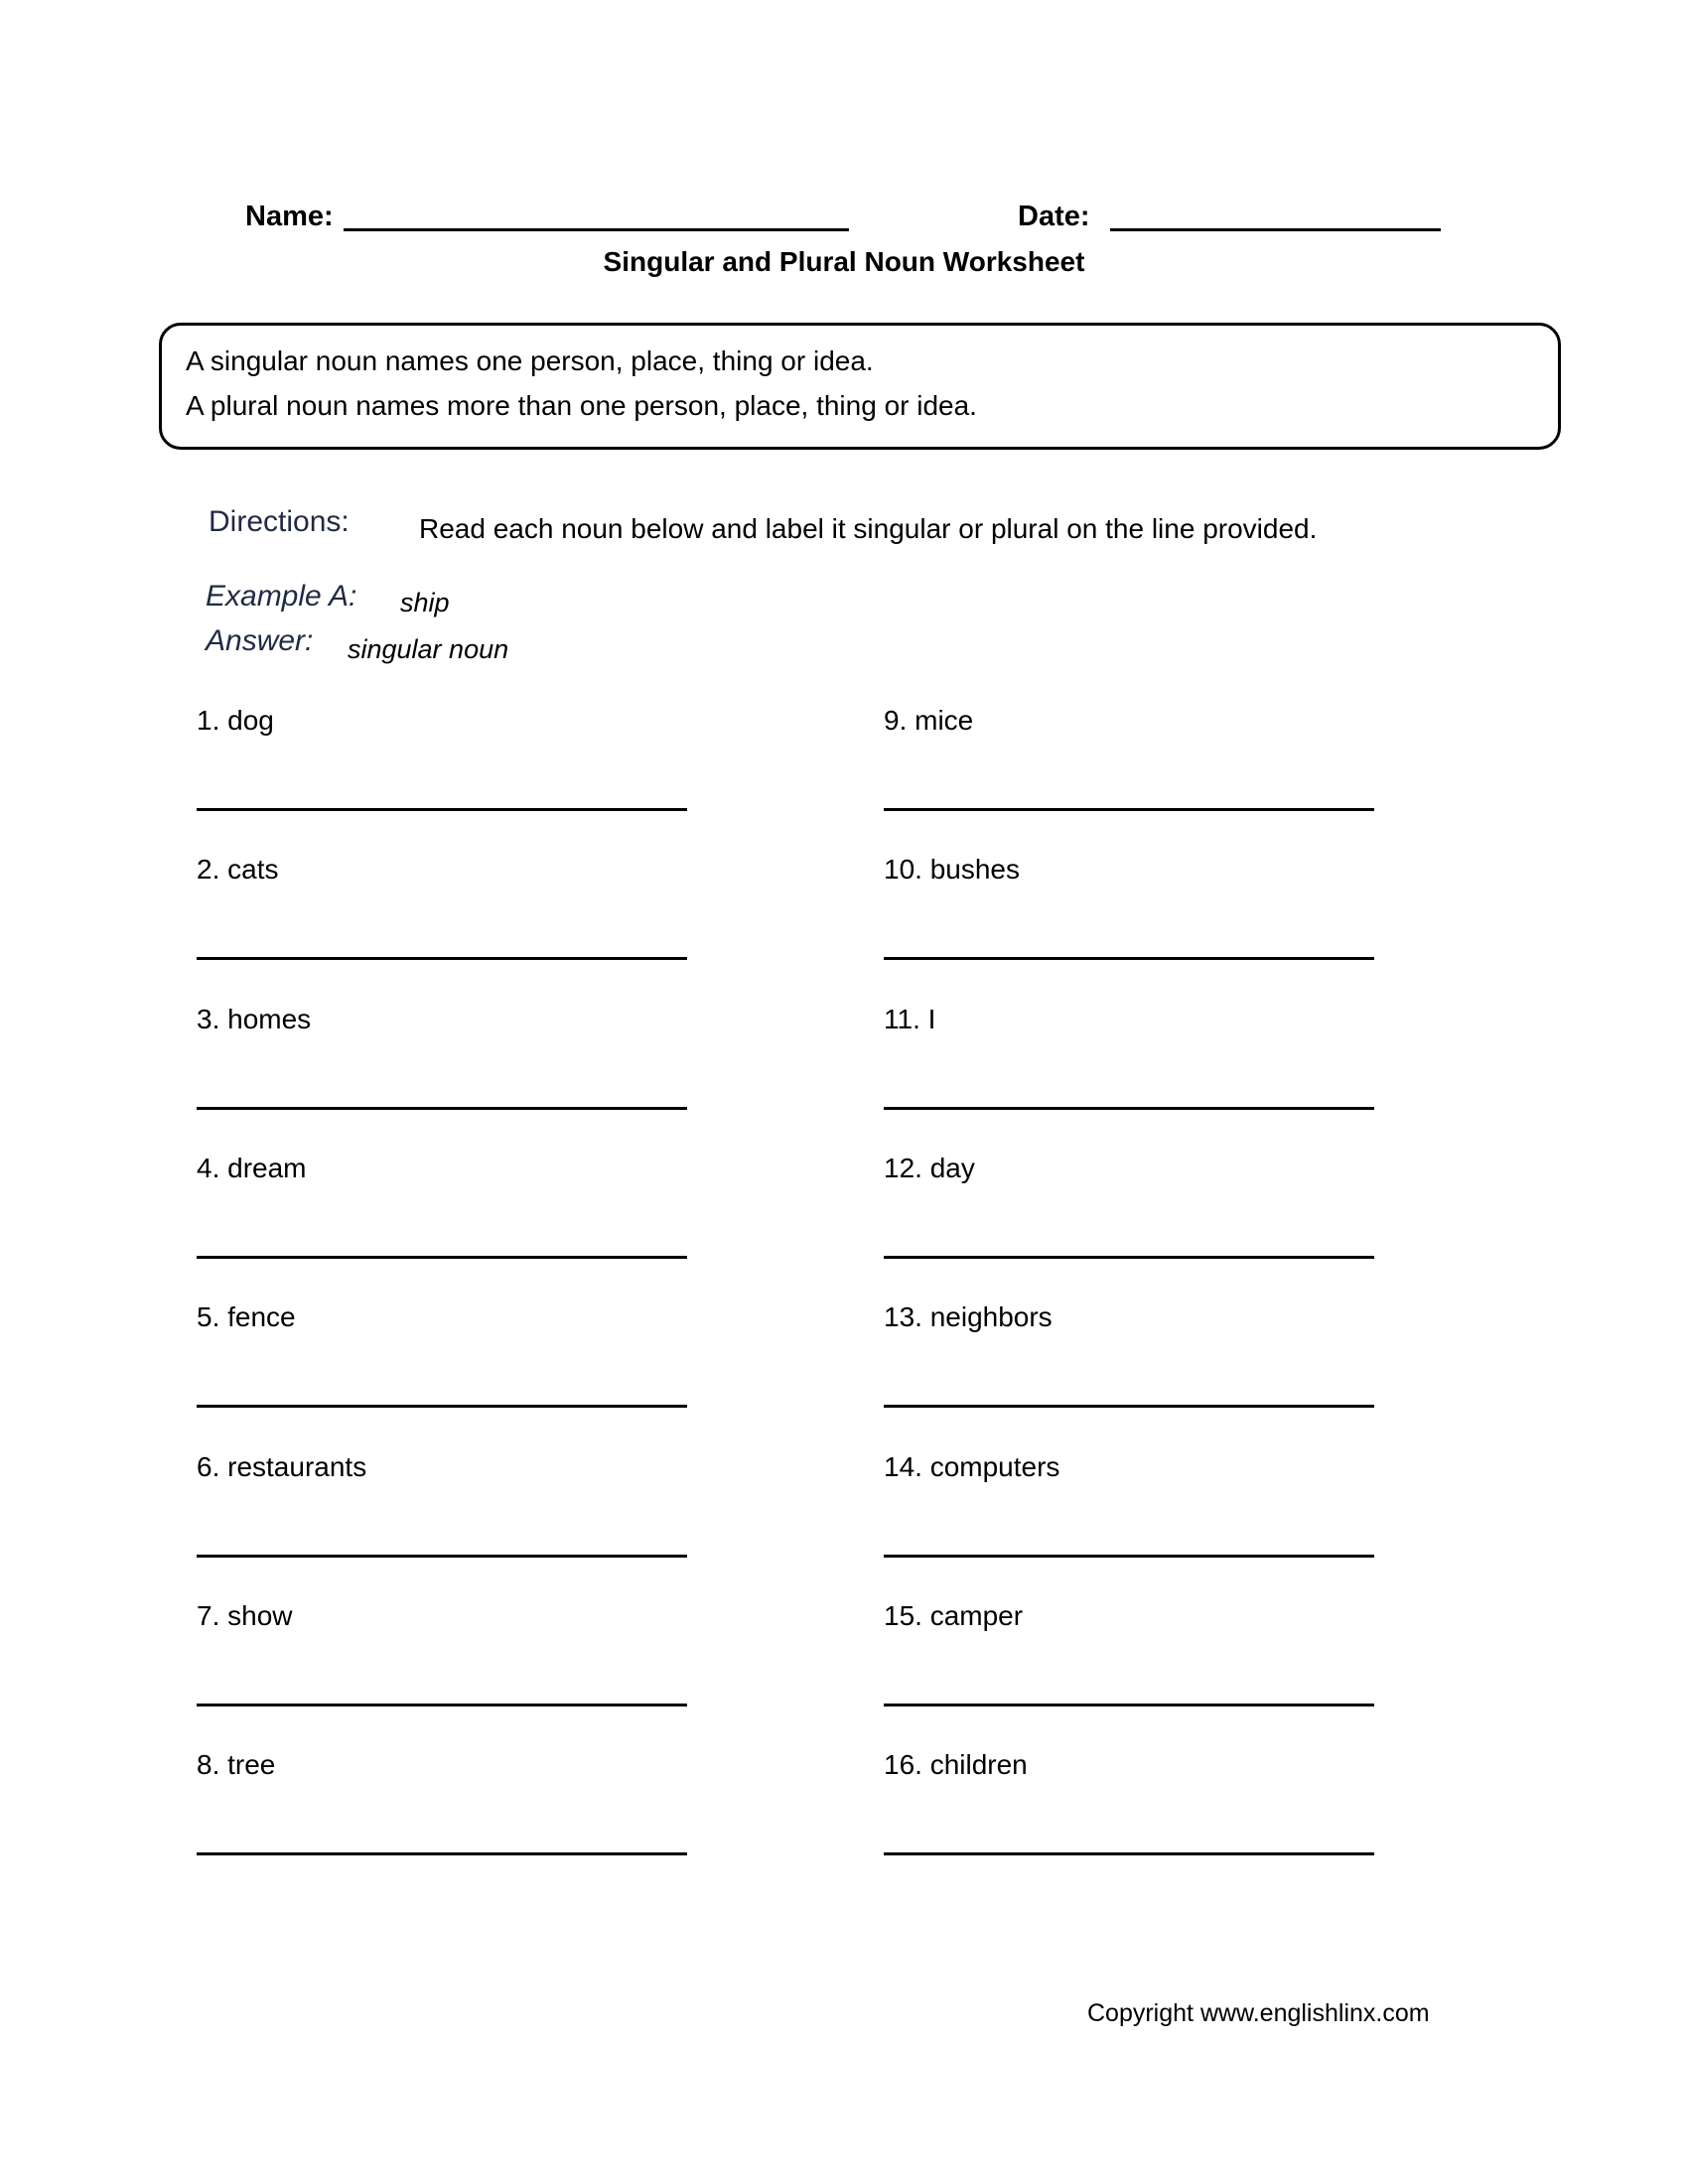 The image size is (1688, 2184). I want to click on date-field, so click(1275, 229).